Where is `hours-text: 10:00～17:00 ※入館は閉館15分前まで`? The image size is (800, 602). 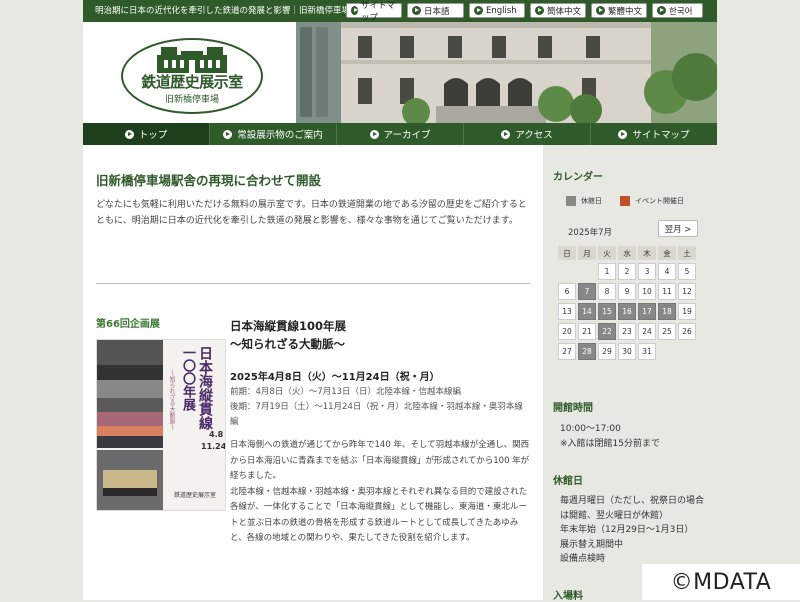 hours-text: 10:00～17:00 ※入館は閉館15分前まで is located at coordinates (610, 436).